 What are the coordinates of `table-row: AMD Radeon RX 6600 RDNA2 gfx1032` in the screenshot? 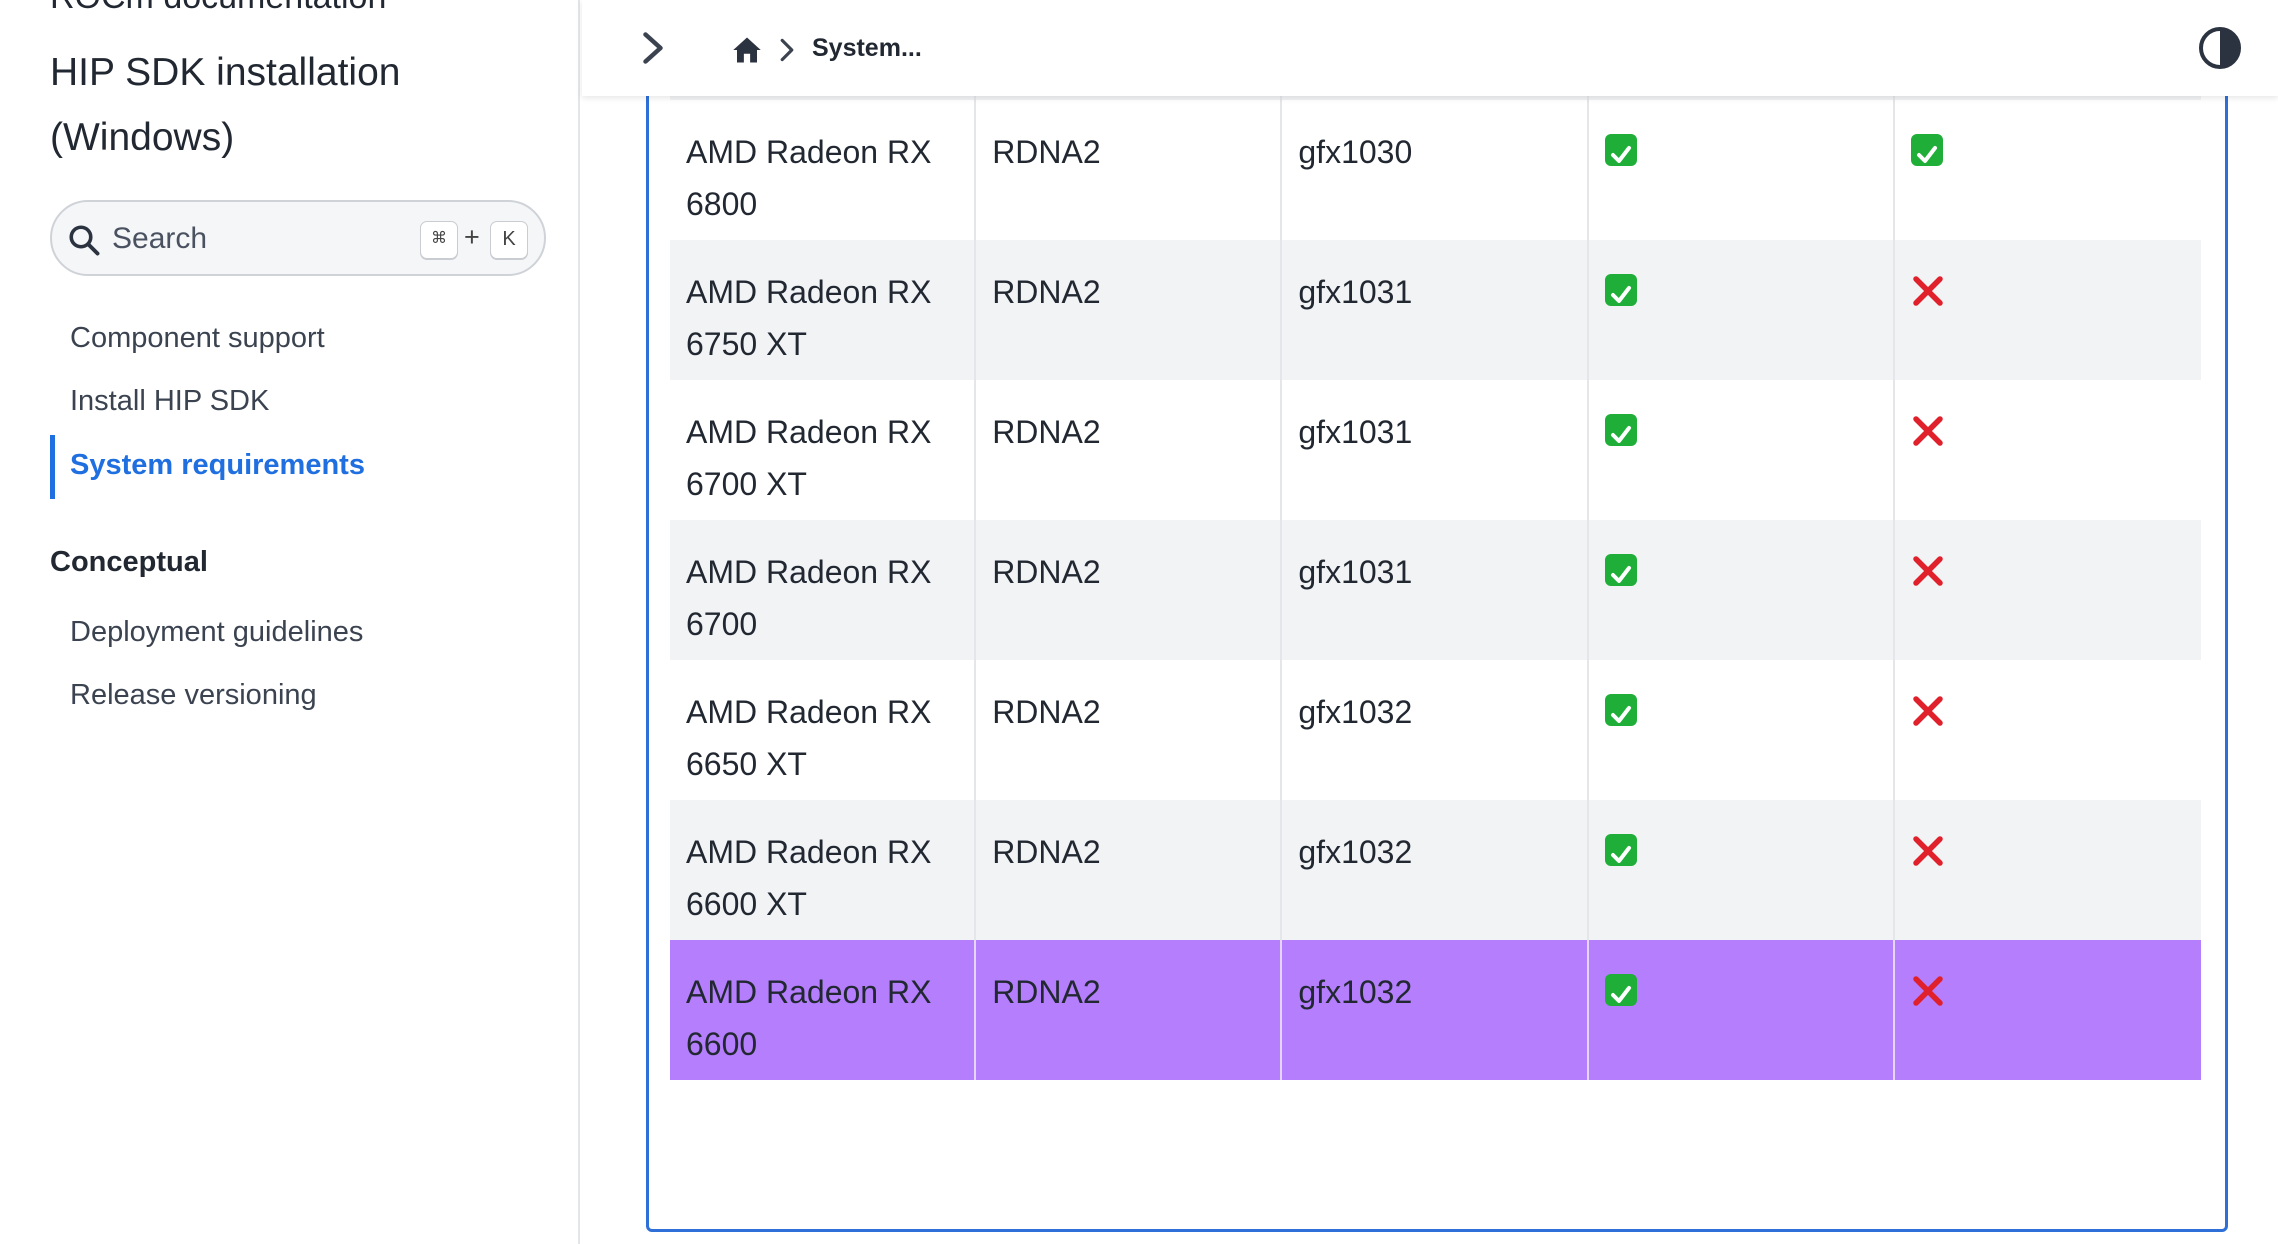 It's located at (1435, 1010).